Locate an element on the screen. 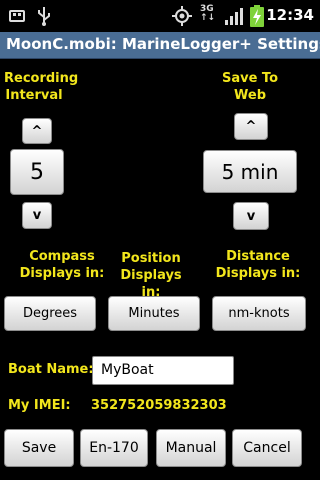 This screenshot has height=480, width=320. boat-name-label: Boat Name: is located at coordinates (51, 369).